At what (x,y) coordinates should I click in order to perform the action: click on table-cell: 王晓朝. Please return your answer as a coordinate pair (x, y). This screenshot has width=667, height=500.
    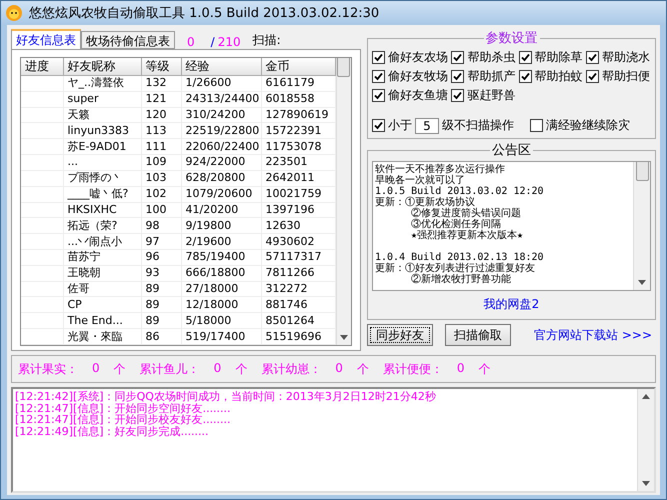
    Looking at the image, I should click on (102, 273).